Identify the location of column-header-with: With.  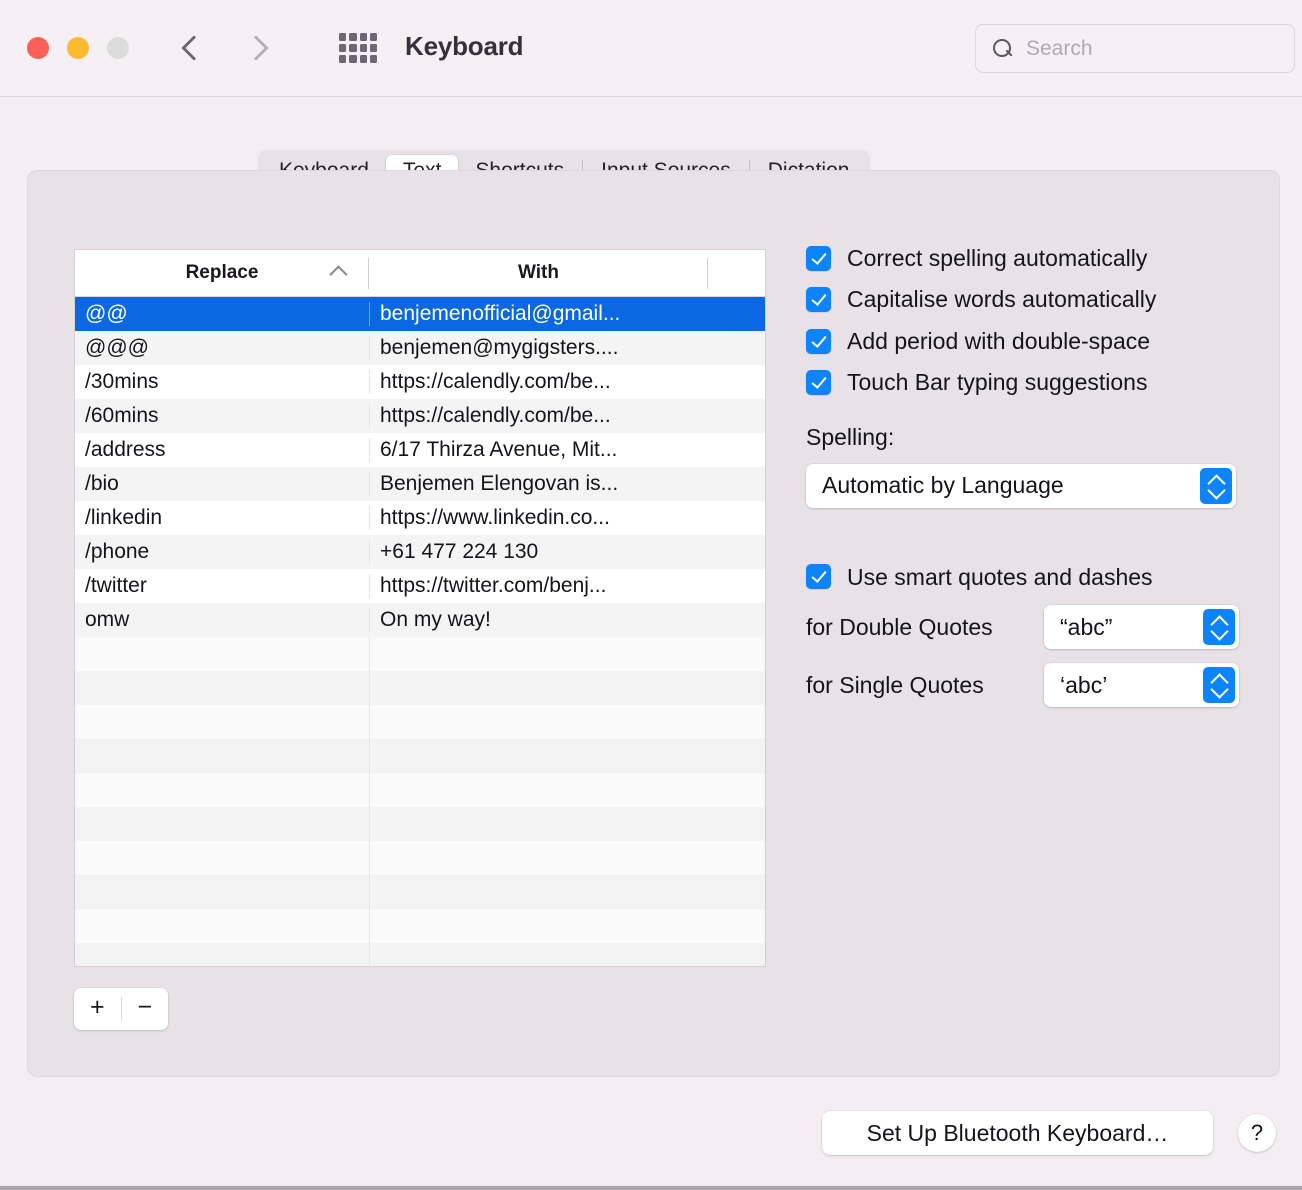
(538, 273).